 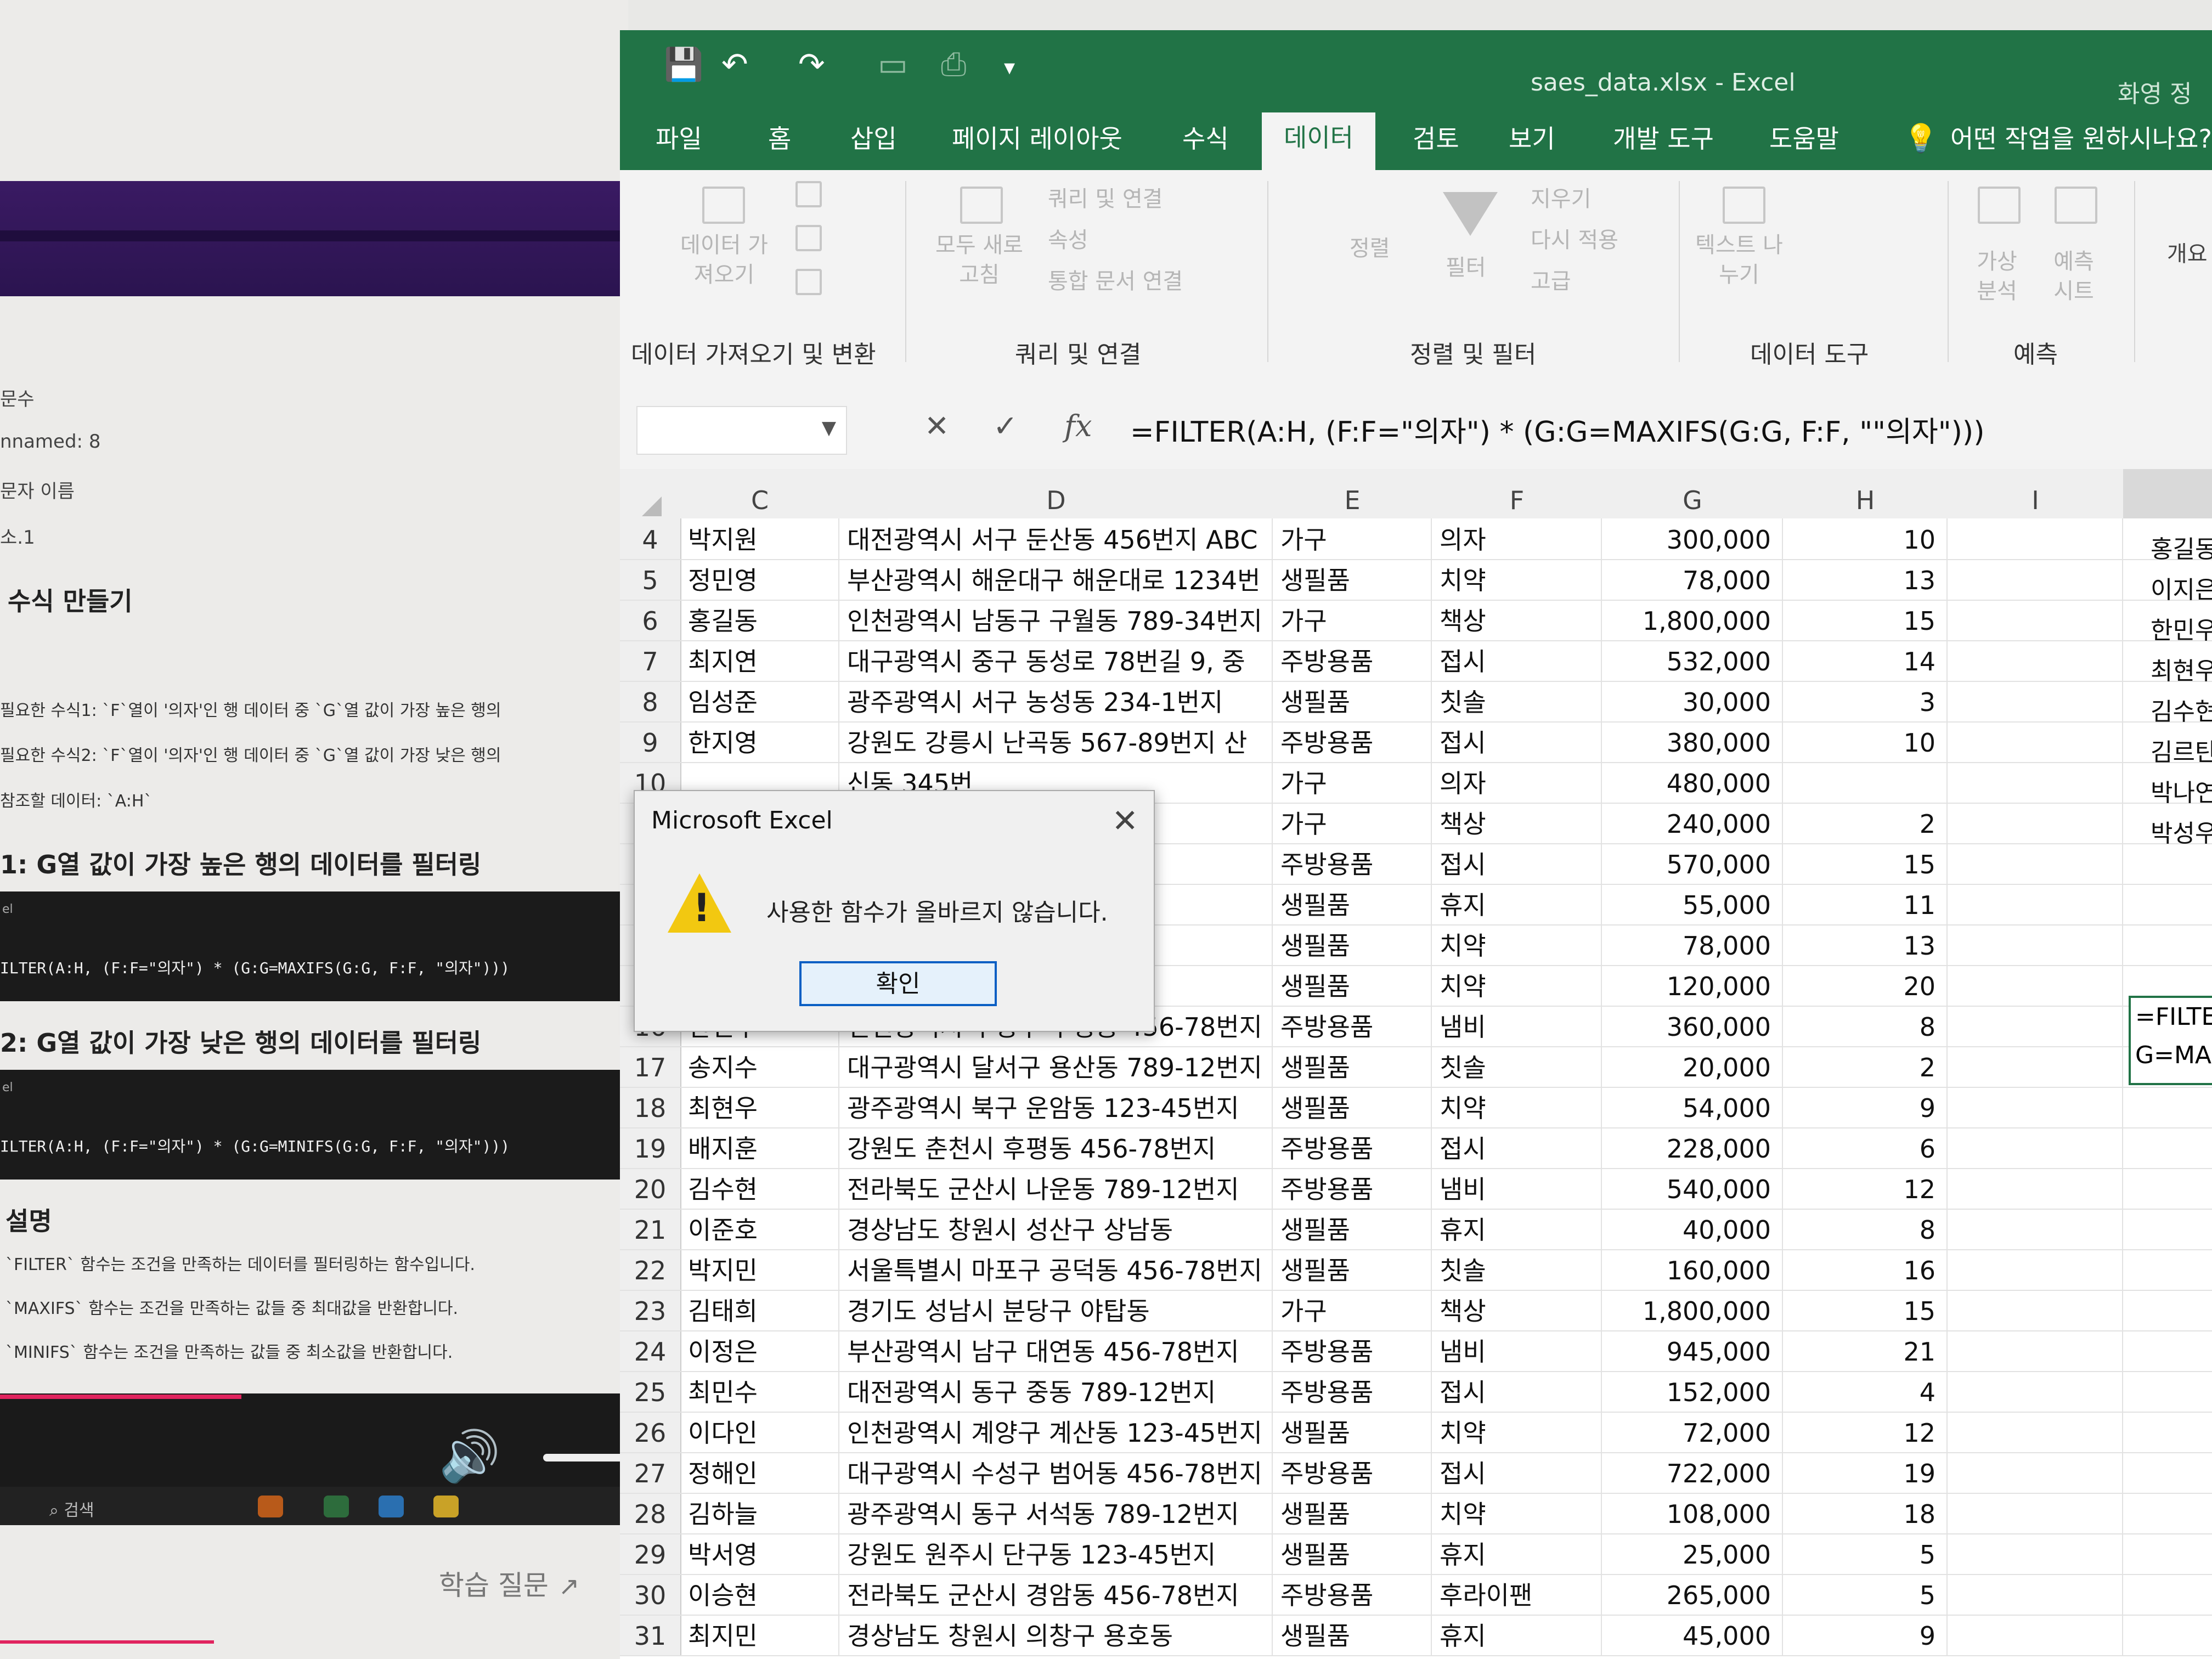 I want to click on side-cell: 홍길동, so click(x=2181, y=547).